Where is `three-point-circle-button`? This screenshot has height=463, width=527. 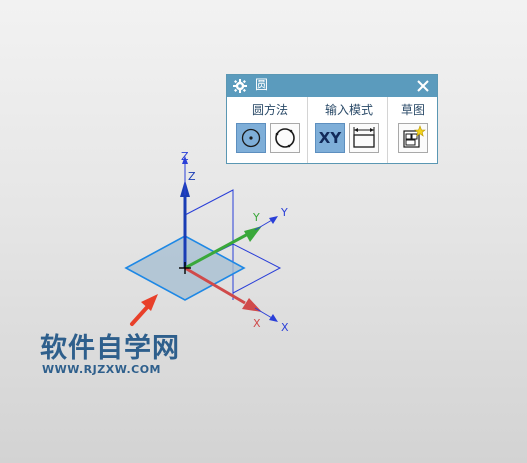 three-point-circle-button is located at coordinates (285, 138).